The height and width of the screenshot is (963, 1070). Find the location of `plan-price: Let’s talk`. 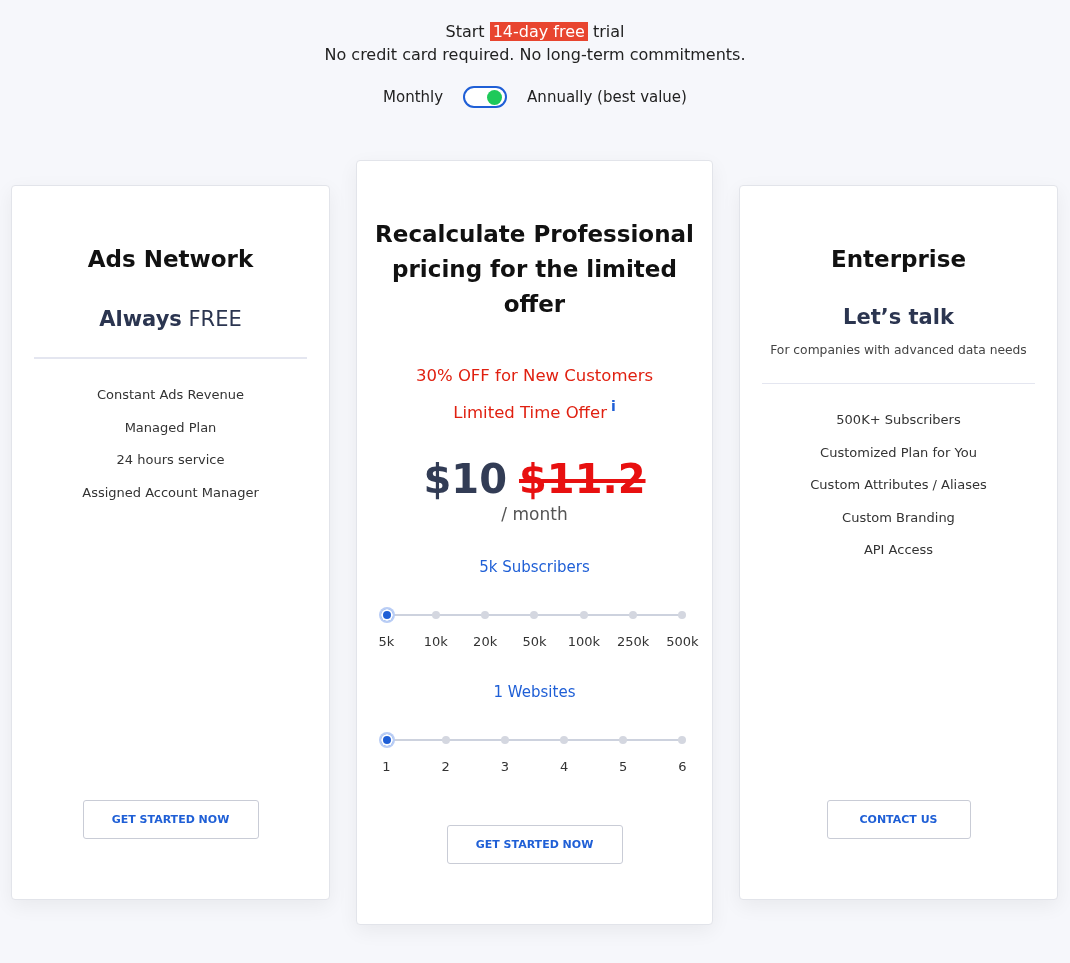

plan-price: Let’s talk is located at coordinates (898, 317).